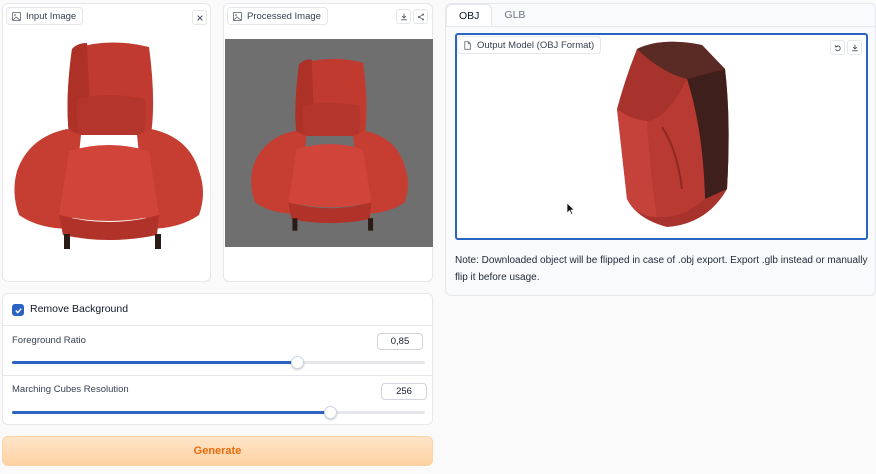  I want to click on remove-background-label: Remove Background, so click(79, 309).